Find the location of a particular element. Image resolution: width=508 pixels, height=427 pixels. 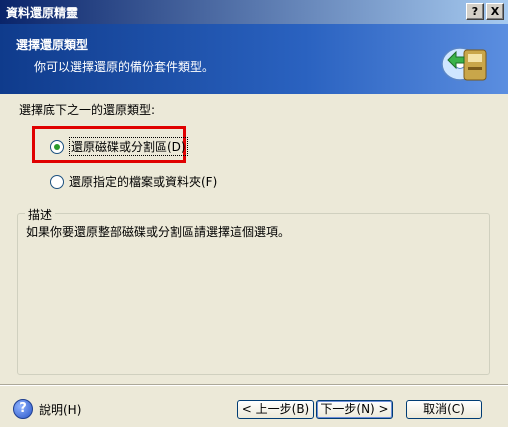

description-text: 如果你要還原整部磁碟或分割區請選擇這個選項。 is located at coordinates (158, 232).